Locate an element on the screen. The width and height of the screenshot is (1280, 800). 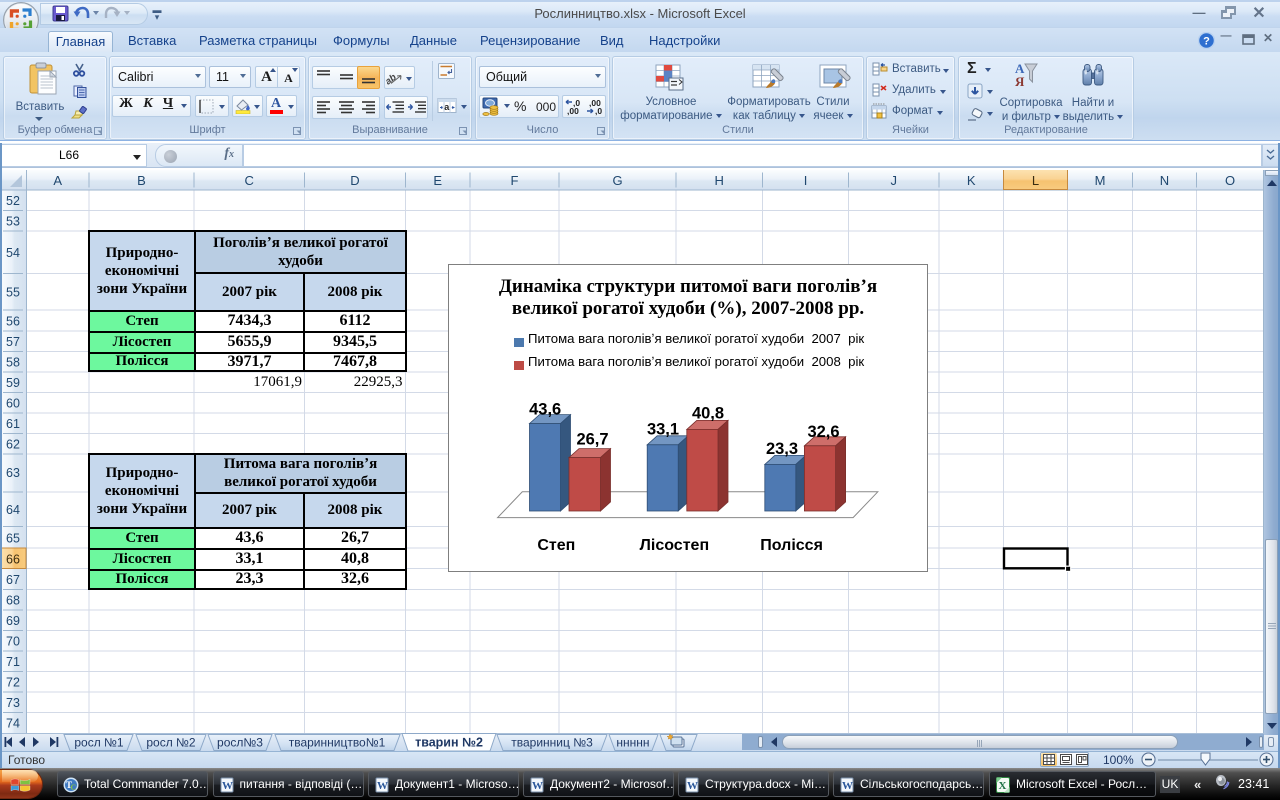
svg-text: 72 is located at coordinates (13, 683).